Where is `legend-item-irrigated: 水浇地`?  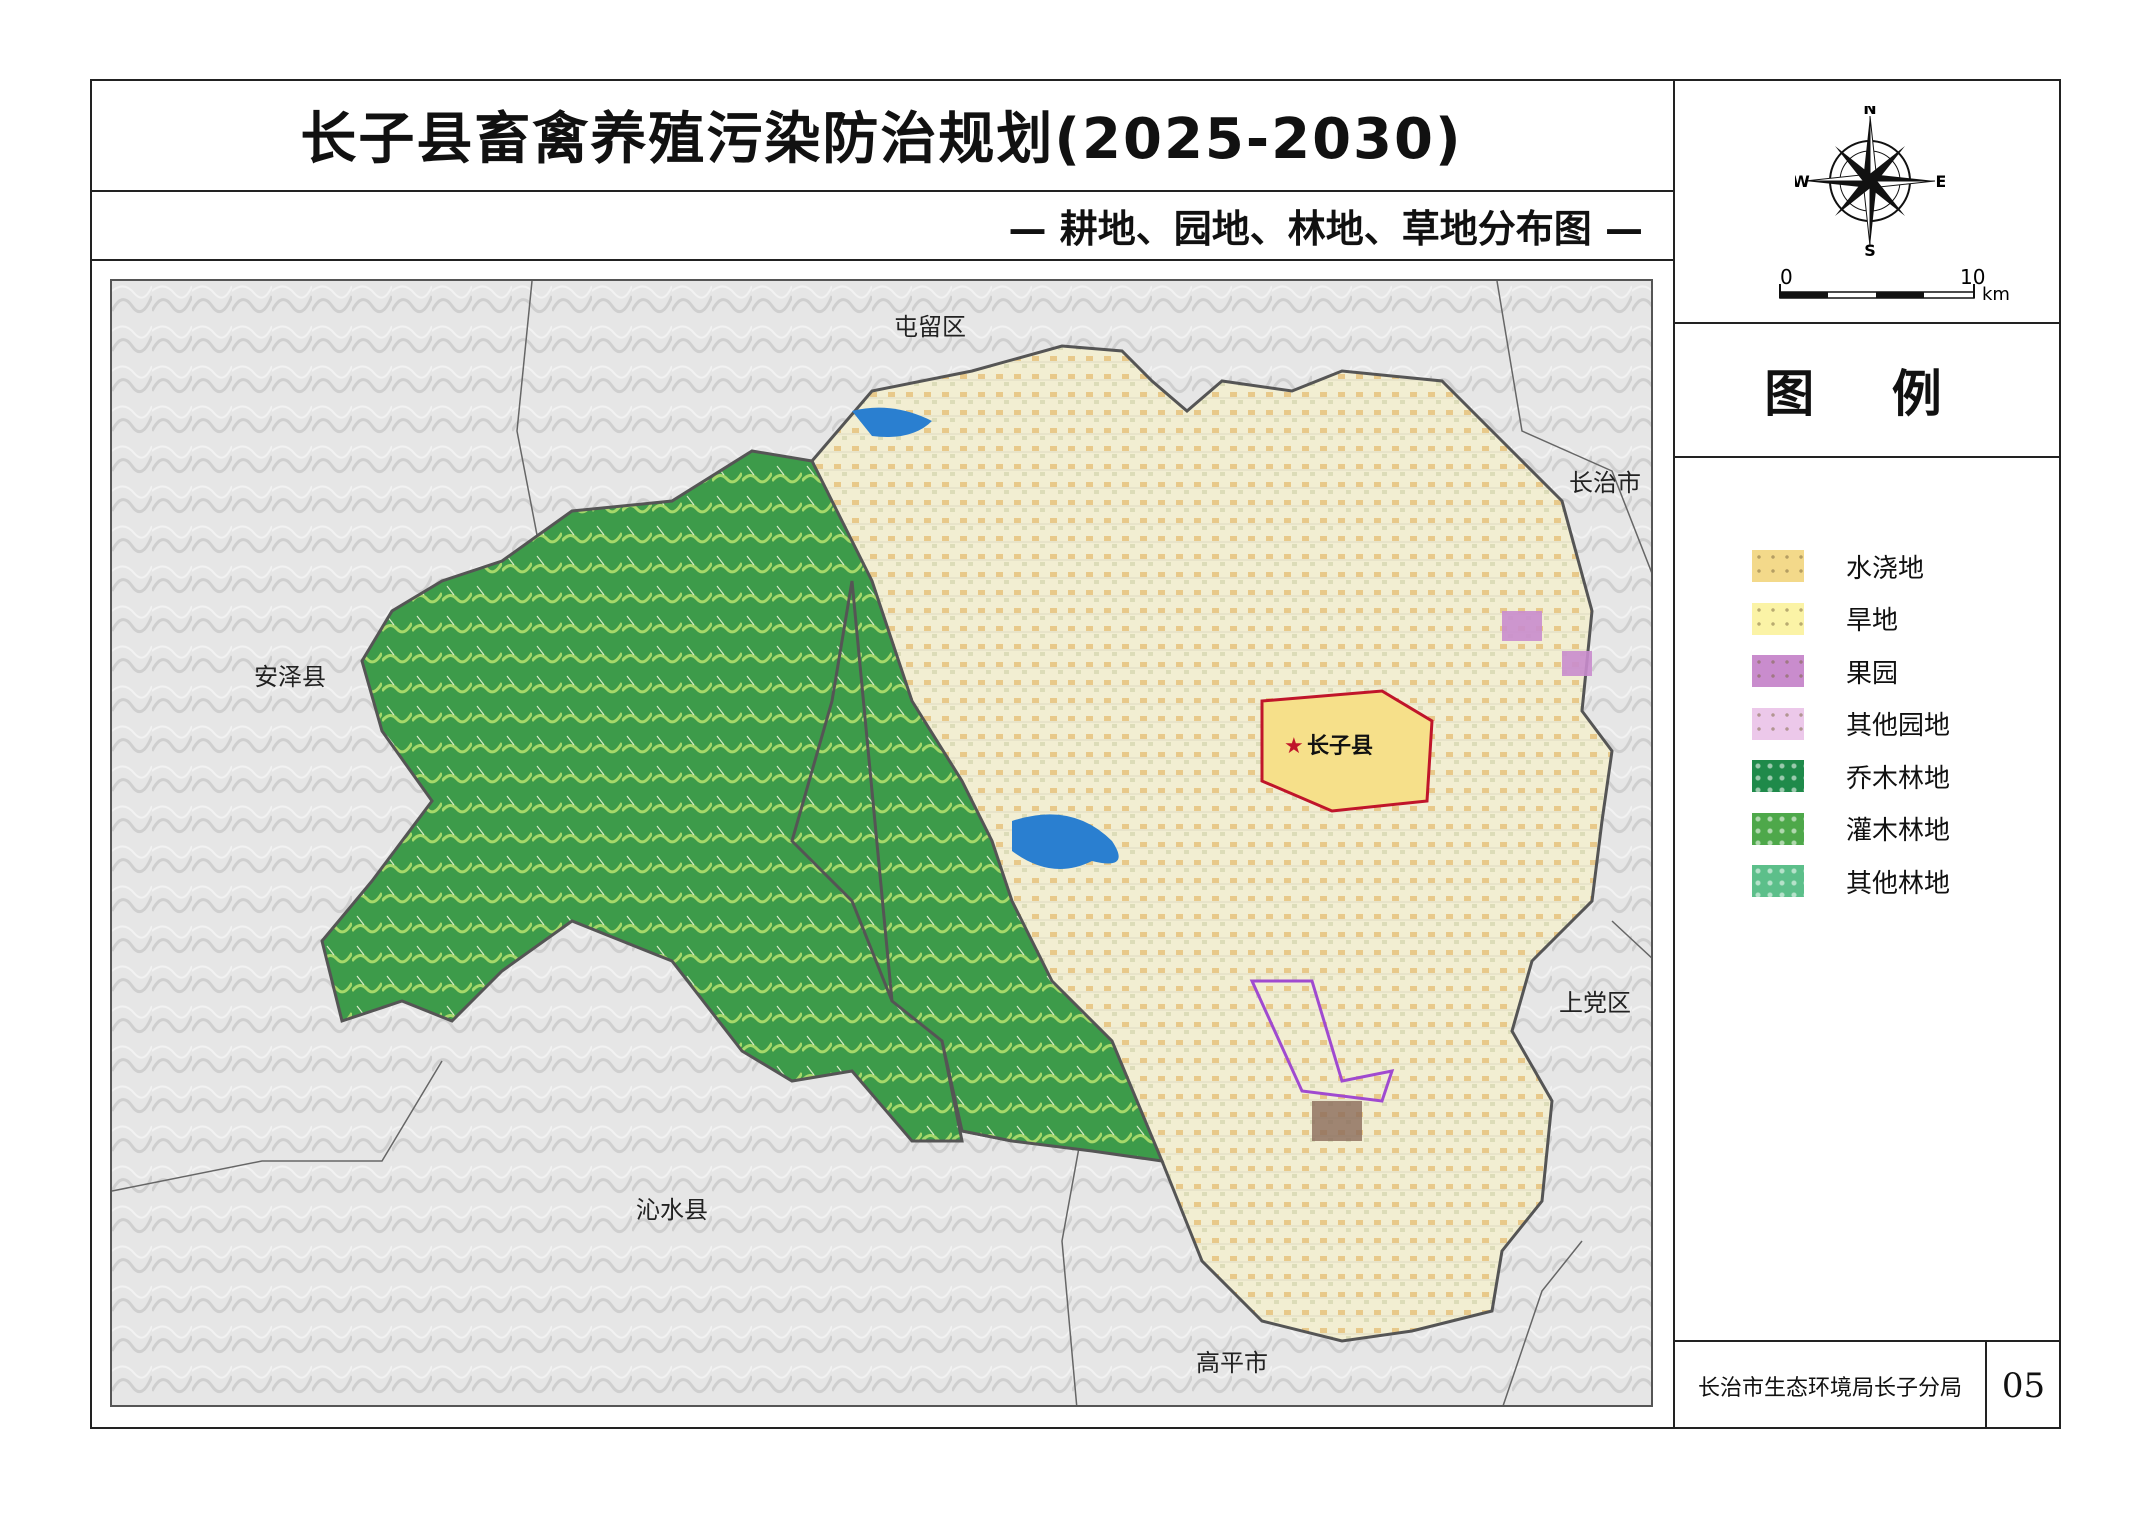
legend-item-irrigated: 水浇地 is located at coordinates (1851, 566).